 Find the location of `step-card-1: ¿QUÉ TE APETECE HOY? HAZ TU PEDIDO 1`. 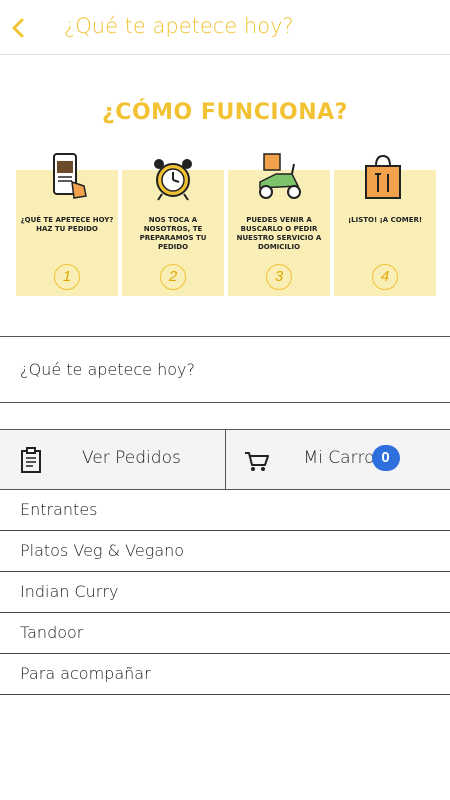

step-card-1: ¿QUÉ TE APETECE HOY? HAZ TU PEDIDO 1 is located at coordinates (67, 224).